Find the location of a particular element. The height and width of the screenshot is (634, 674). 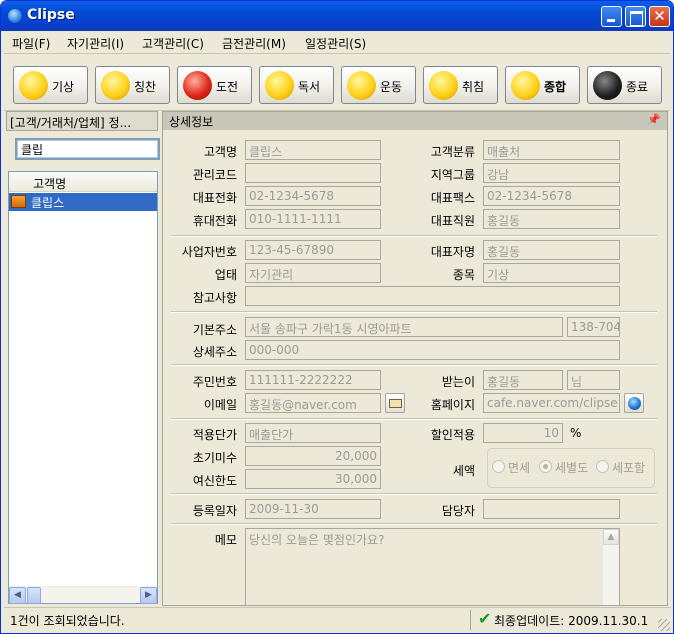

pin-icon: 📌 is located at coordinates (654, 119).